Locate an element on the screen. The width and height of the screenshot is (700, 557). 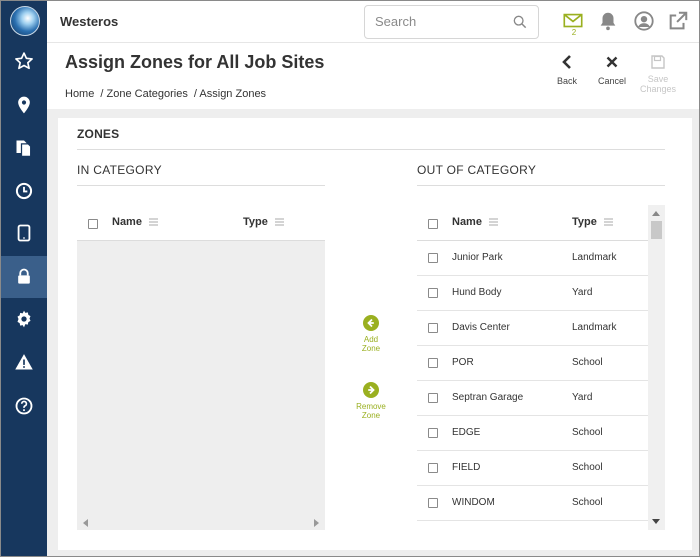
search-input is located at coordinates (440, 21).